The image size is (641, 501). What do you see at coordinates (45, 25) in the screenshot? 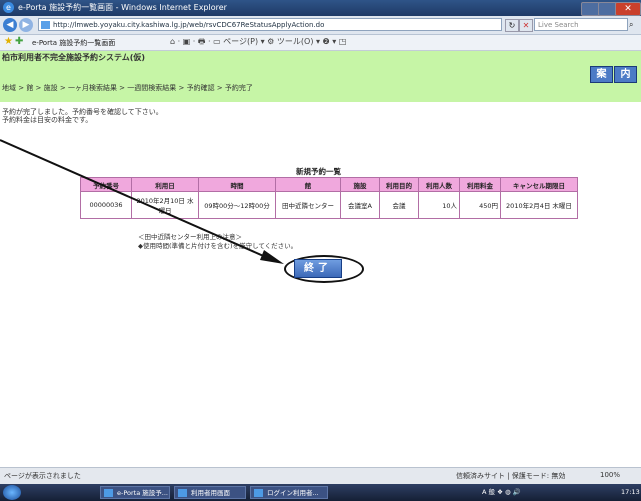
I see `page-favicon-icon` at bounding box center [45, 25].